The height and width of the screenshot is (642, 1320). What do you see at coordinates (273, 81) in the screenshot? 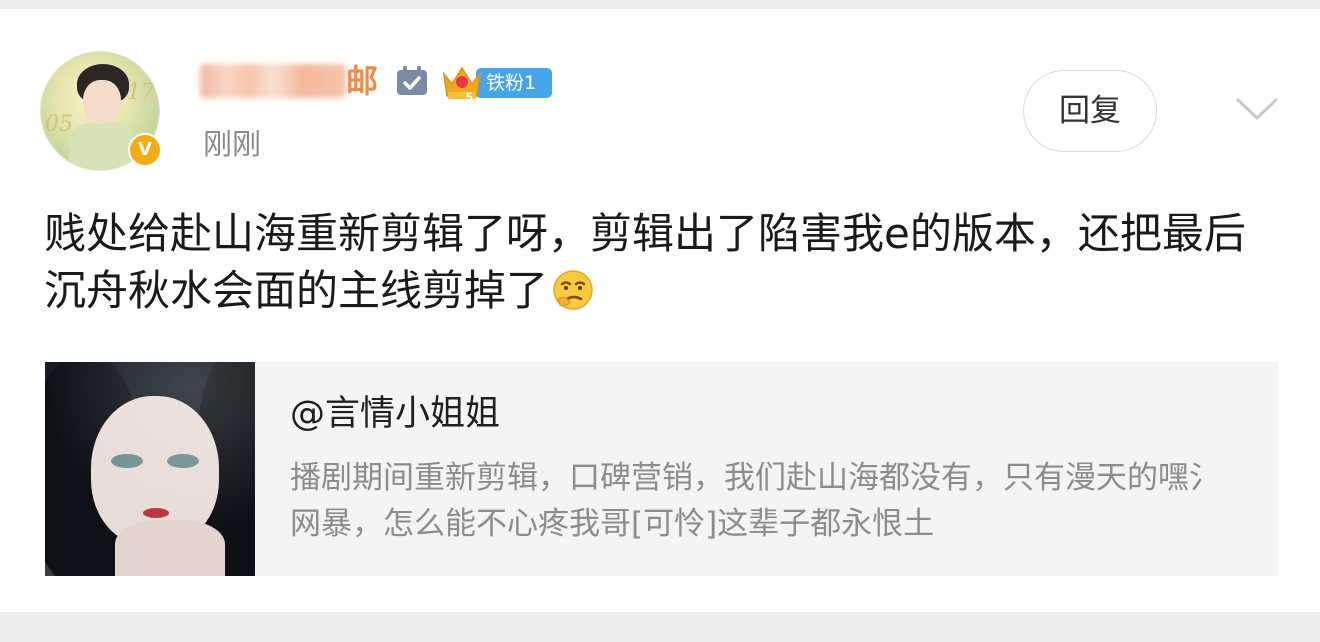
I see `username-redacted` at bounding box center [273, 81].